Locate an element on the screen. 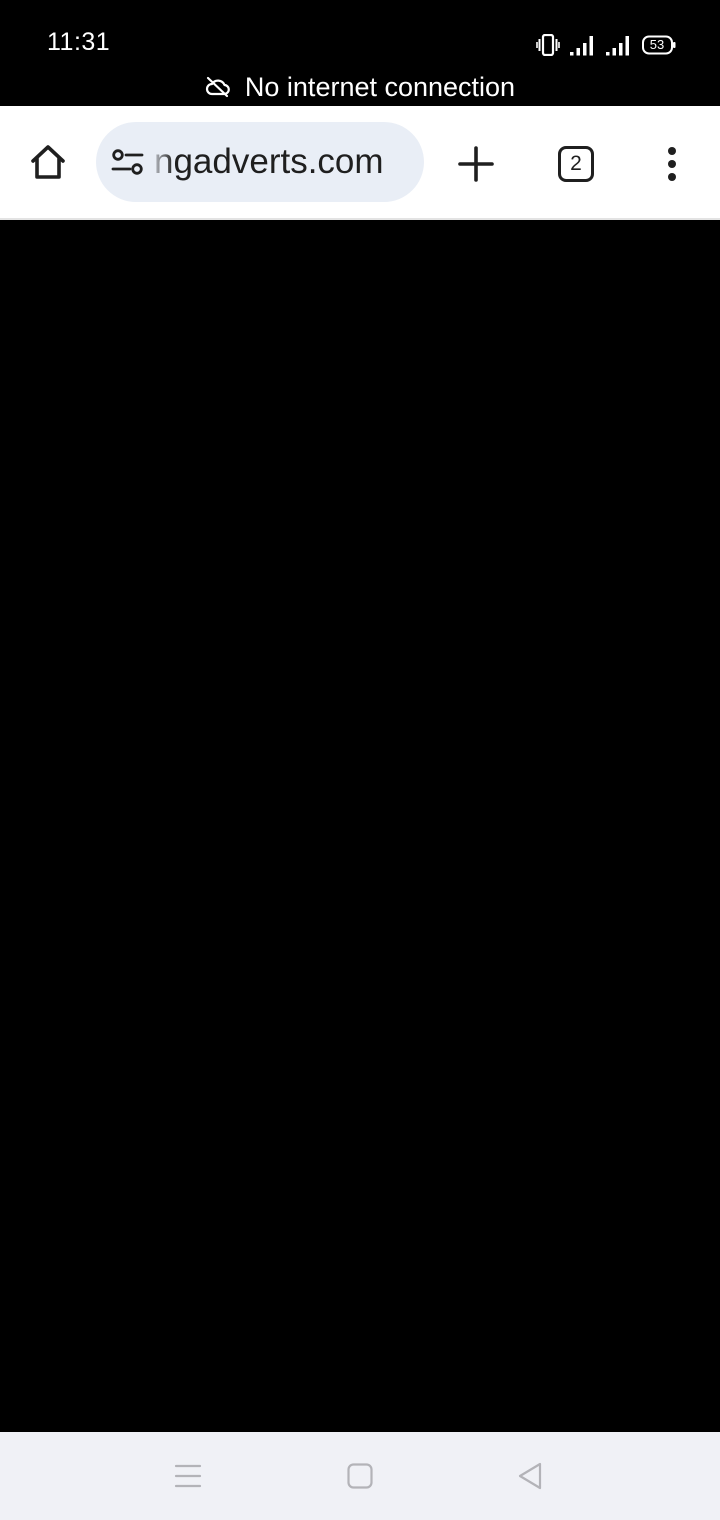 This screenshot has width=720, height=1520. new-tab-button is located at coordinates (476, 164).